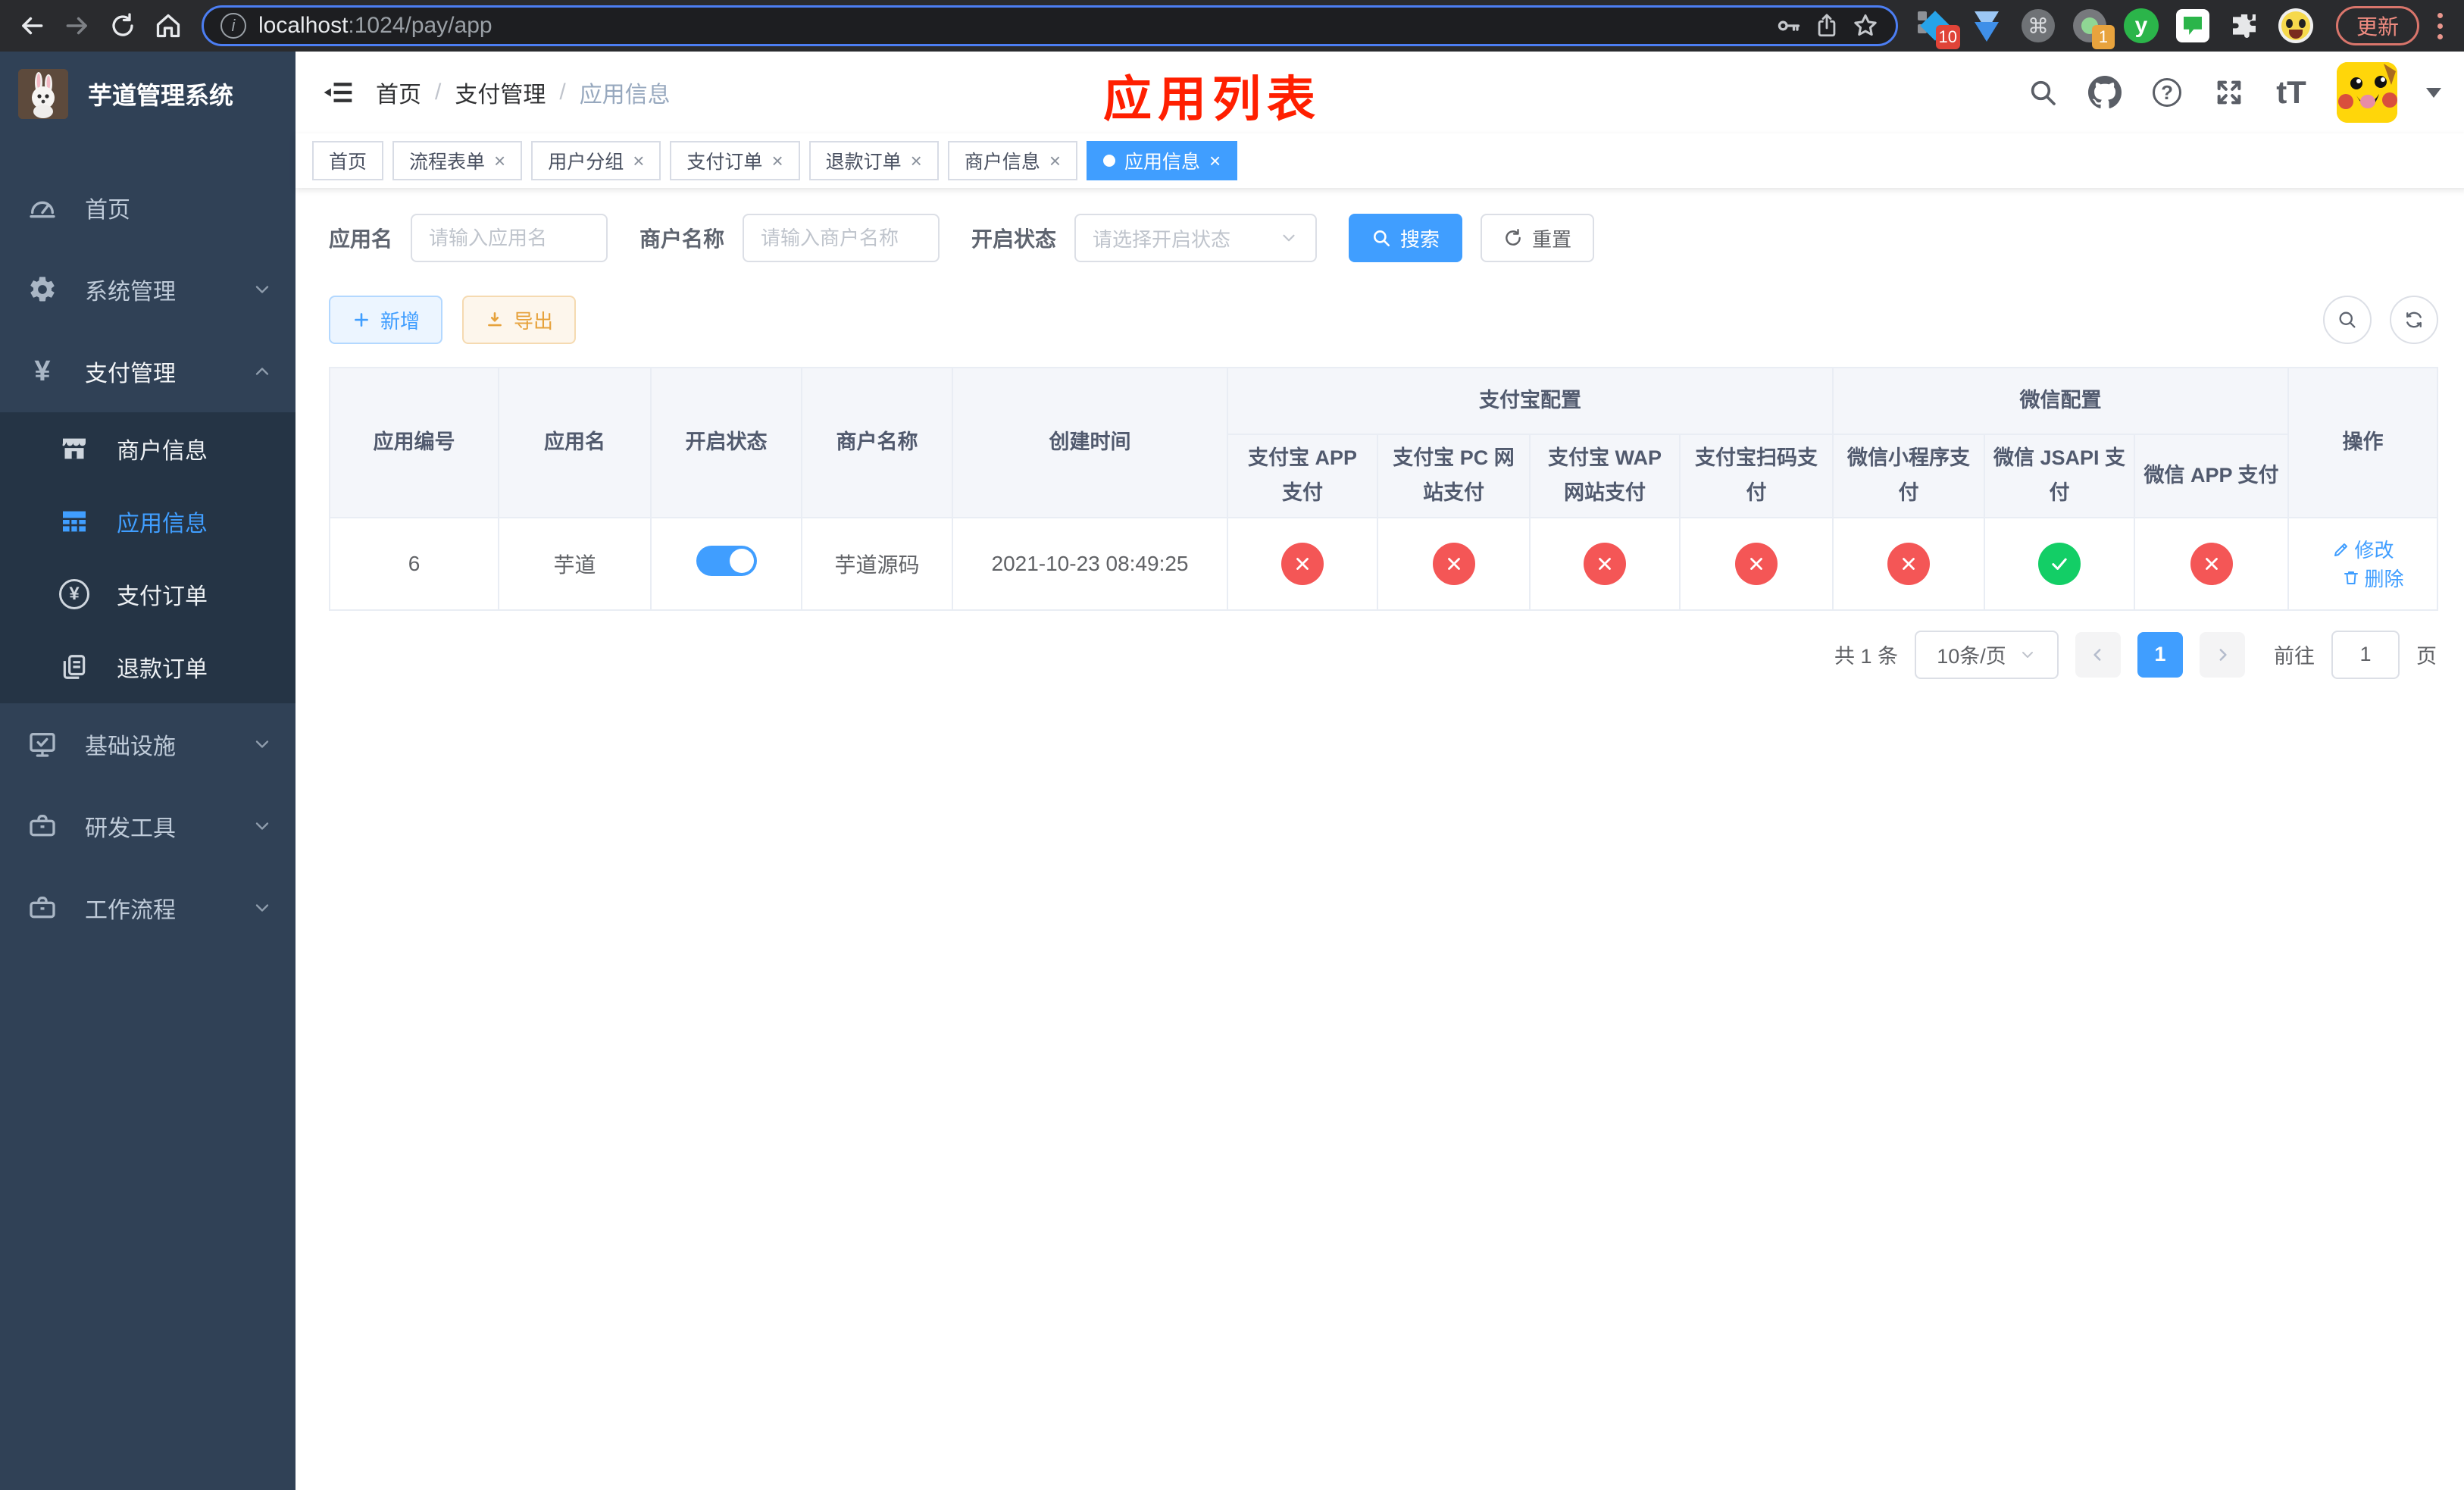 The width and height of the screenshot is (2464, 1490). I want to click on fullscreen-icon, so click(2229, 92).